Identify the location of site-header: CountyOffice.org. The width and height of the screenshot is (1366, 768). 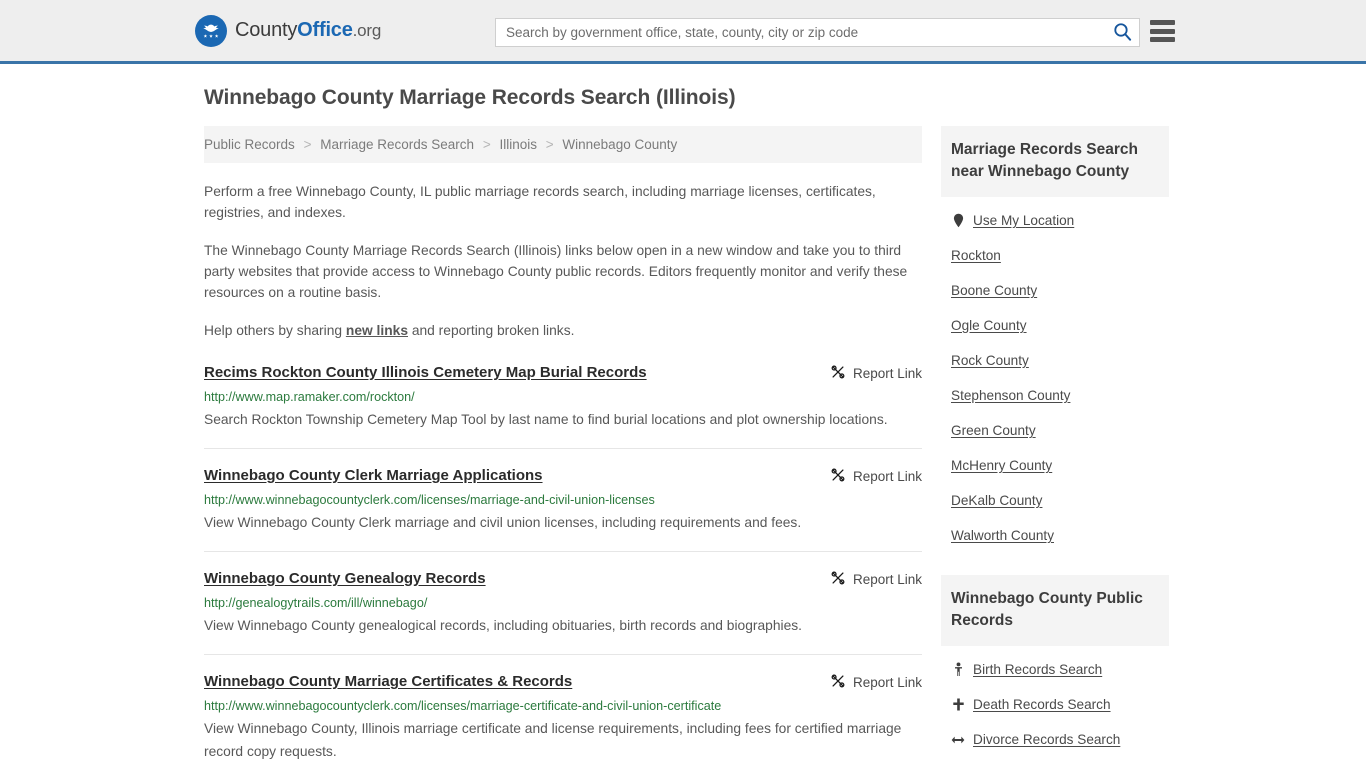
(683, 32).